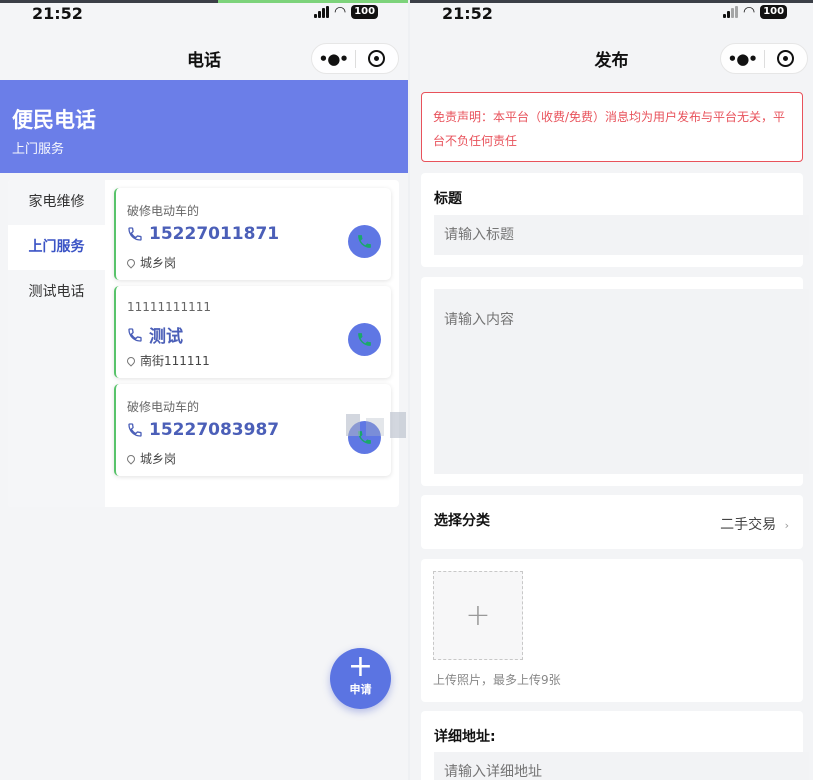 This screenshot has width=813, height=780. Describe the element at coordinates (204, 57) in the screenshot. I see `nav-bar: 电话 •●•` at that location.